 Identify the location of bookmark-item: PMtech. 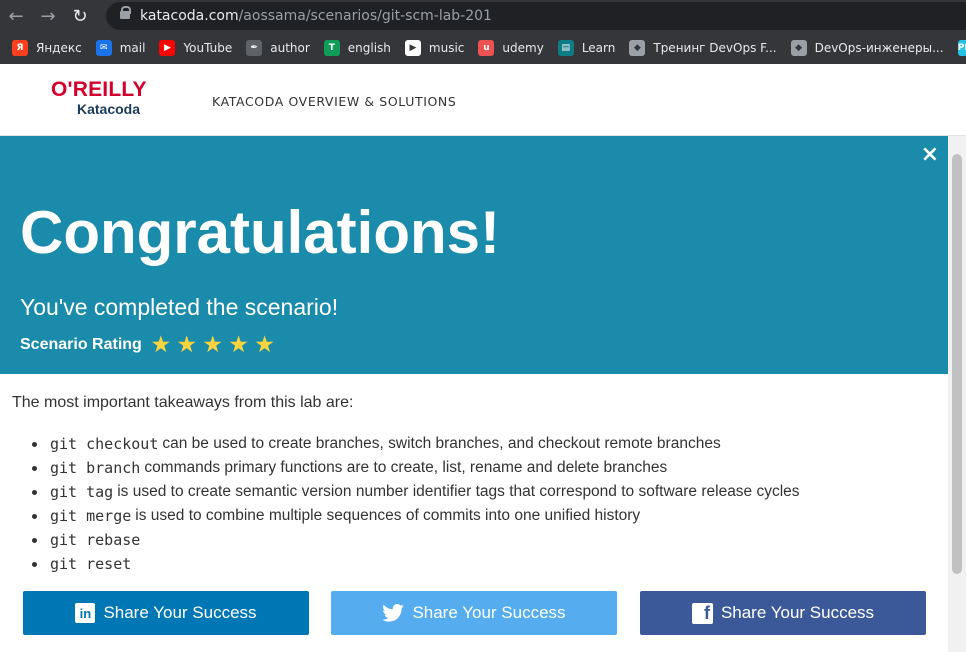
(961, 48).